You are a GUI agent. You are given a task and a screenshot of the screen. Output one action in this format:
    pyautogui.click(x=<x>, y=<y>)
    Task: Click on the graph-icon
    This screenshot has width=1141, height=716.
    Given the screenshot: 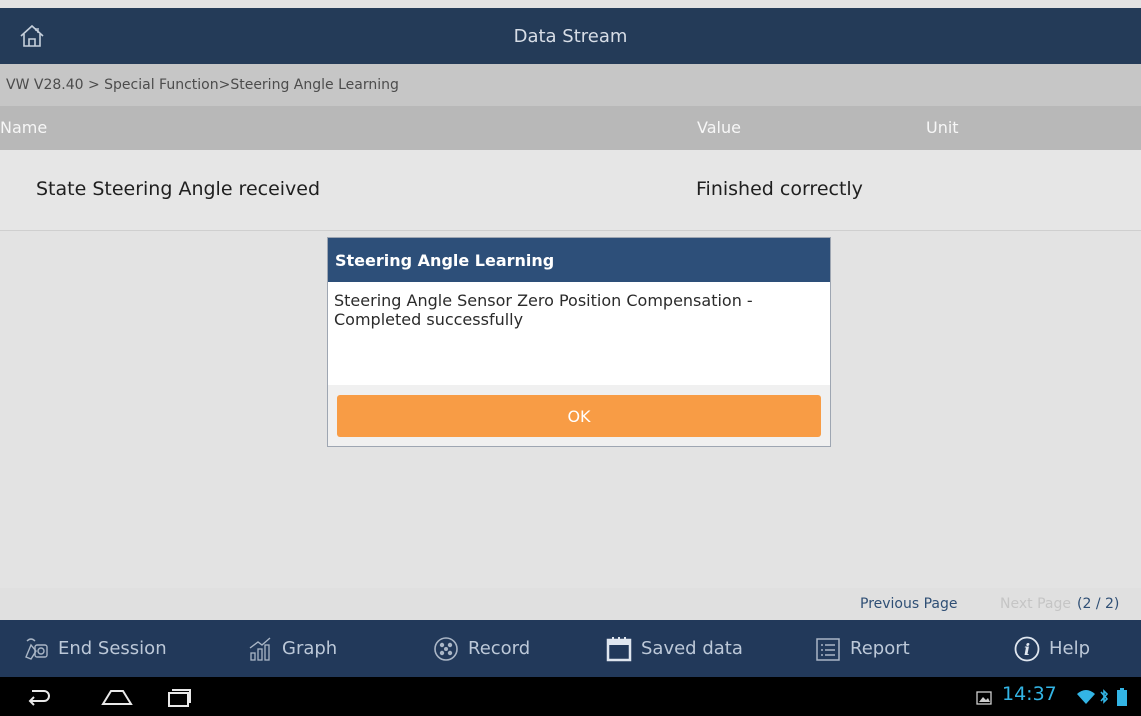 What is the action you would take?
    pyautogui.click(x=260, y=648)
    